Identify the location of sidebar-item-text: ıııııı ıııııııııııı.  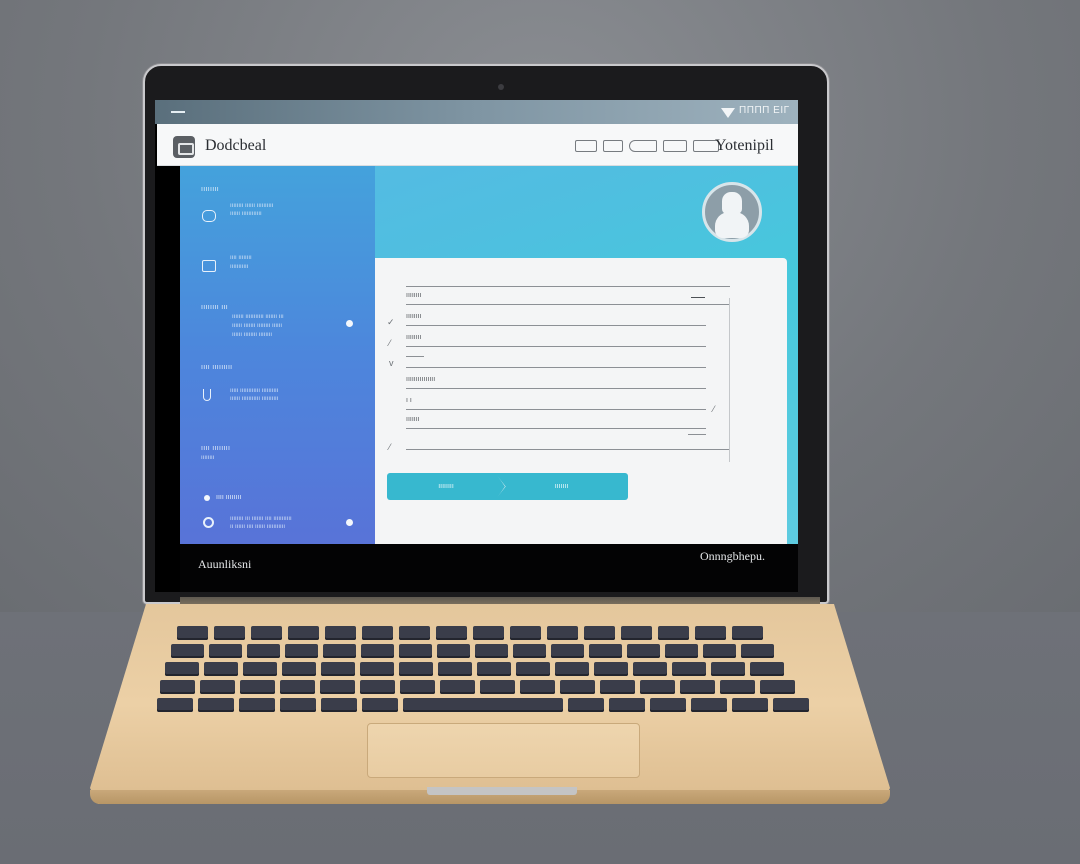
(246, 214).